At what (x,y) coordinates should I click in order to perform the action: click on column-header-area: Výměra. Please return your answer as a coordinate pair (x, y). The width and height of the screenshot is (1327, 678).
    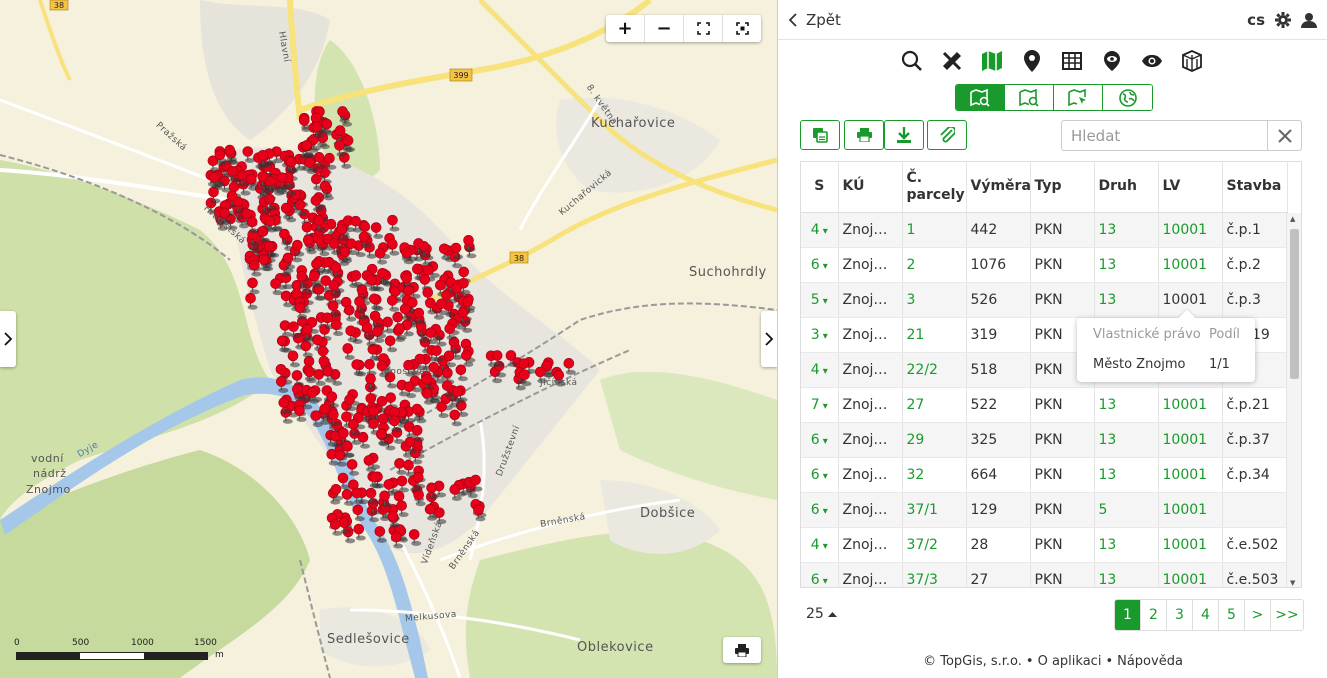
    Looking at the image, I should click on (998, 187).